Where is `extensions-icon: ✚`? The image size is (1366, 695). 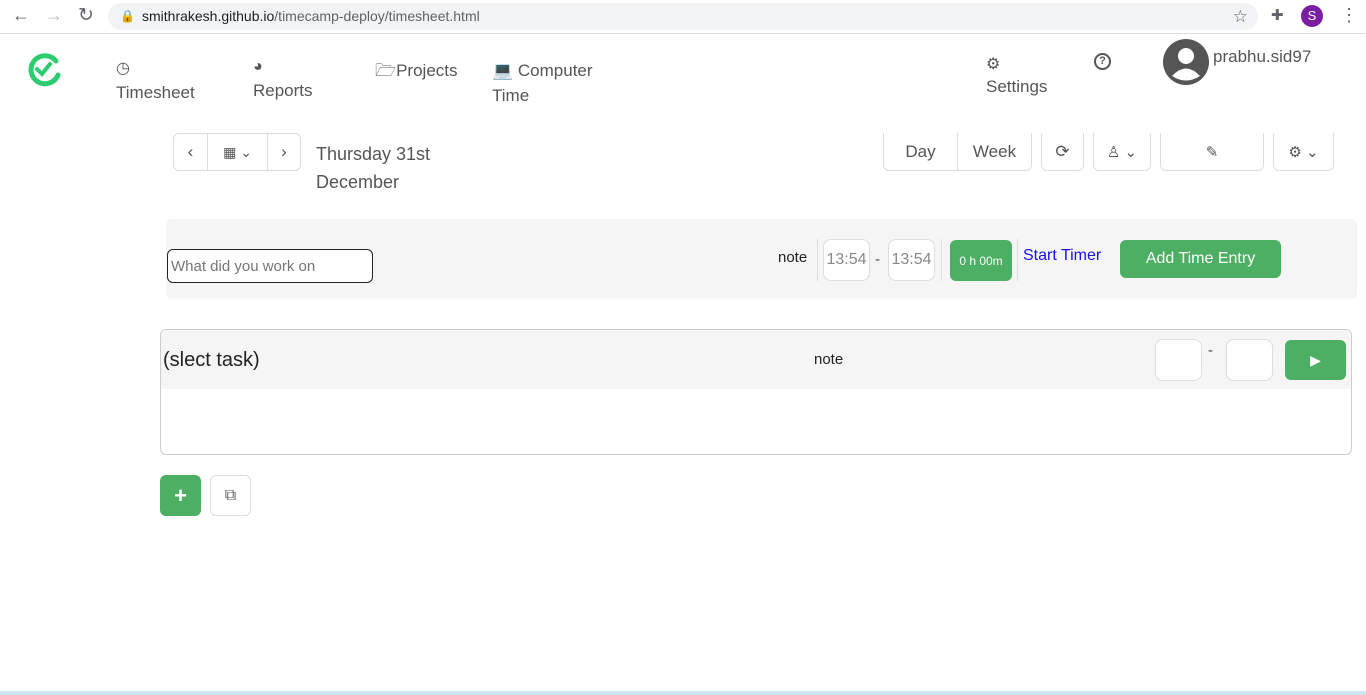 extensions-icon: ✚ is located at coordinates (1277, 15).